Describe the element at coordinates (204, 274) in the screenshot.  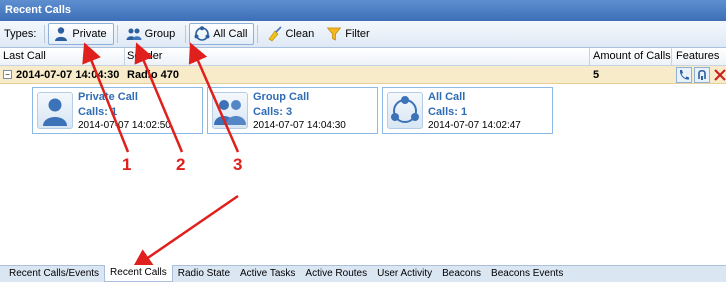
I see `tab-radio-state: Radio State` at that location.